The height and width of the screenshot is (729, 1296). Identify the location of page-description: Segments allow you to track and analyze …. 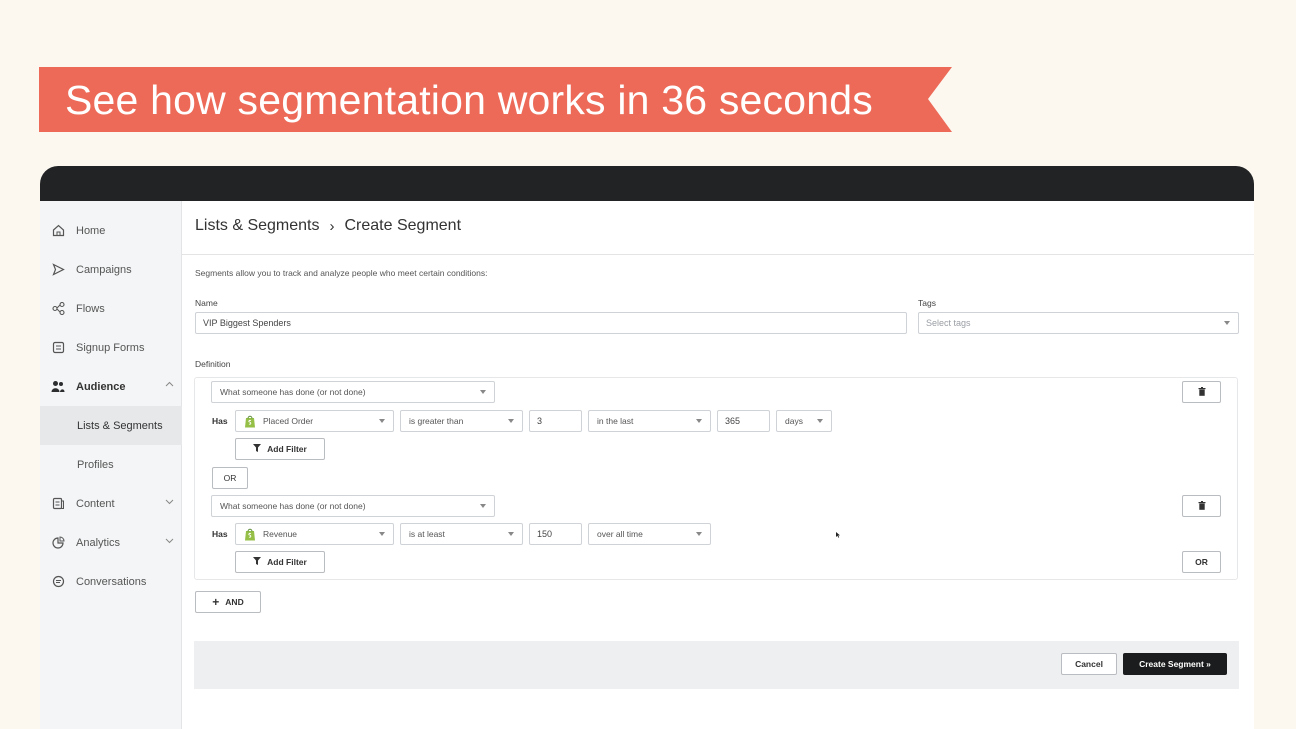
(341, 273).